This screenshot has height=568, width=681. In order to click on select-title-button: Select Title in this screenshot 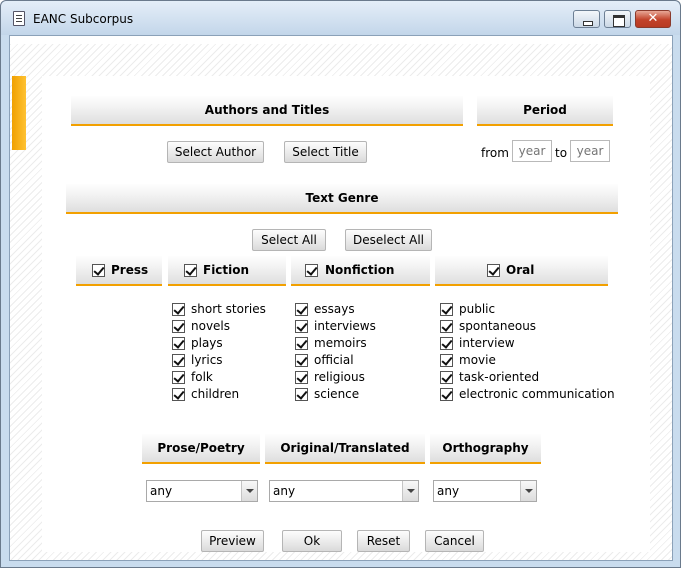, I will do `click(325, 152)`.